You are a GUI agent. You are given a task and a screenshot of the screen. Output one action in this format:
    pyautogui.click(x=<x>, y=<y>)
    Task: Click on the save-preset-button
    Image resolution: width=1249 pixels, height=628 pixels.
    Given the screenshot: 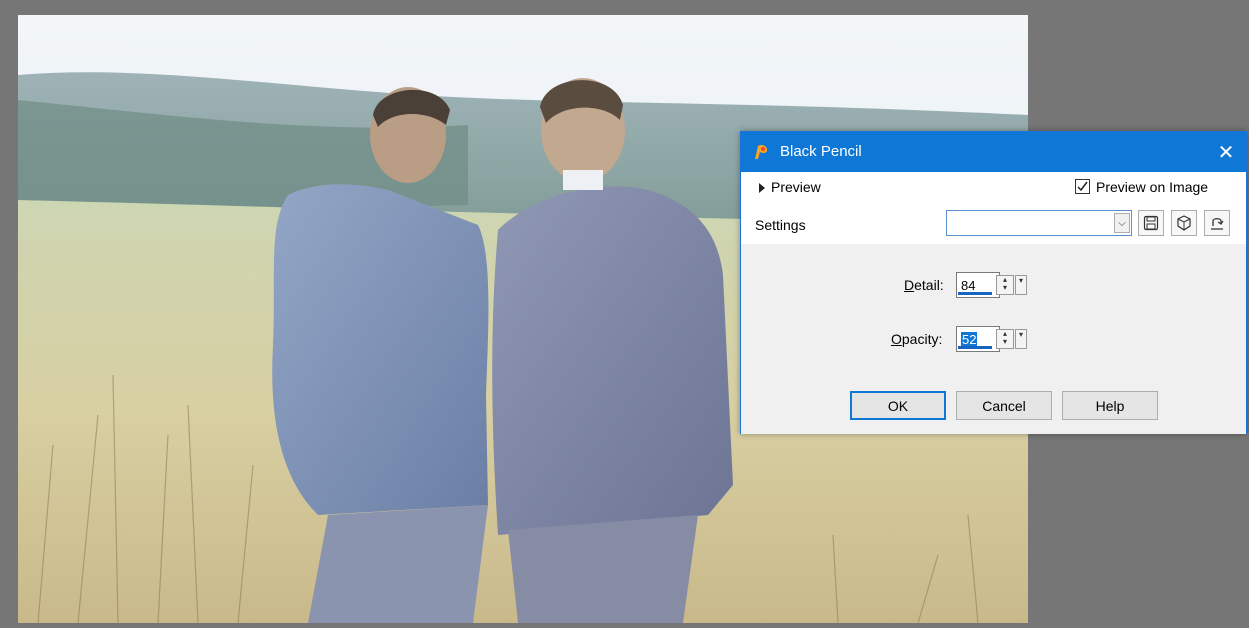 What is the action you would take?
    pyautogui.click(x=1151, y=223)
    